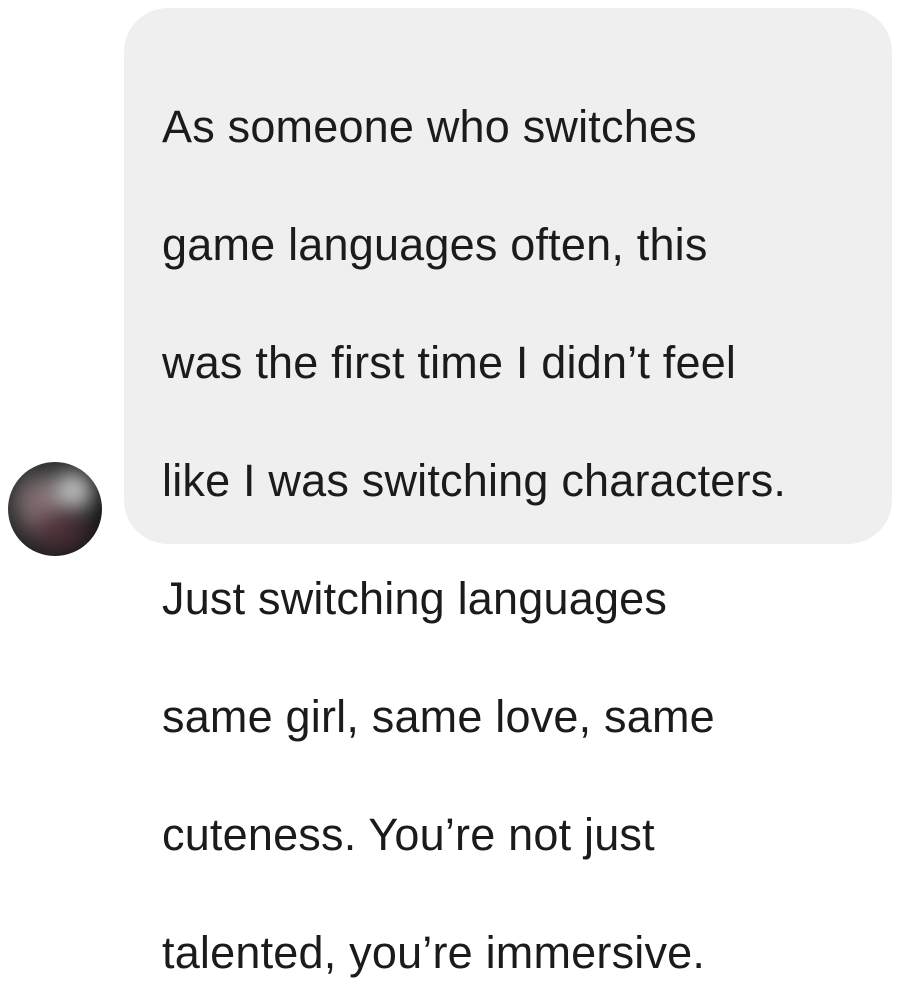  Describe the element at coordinates (429, 126) in the screenshot. I see `message-line: As someone who switches` at that location.